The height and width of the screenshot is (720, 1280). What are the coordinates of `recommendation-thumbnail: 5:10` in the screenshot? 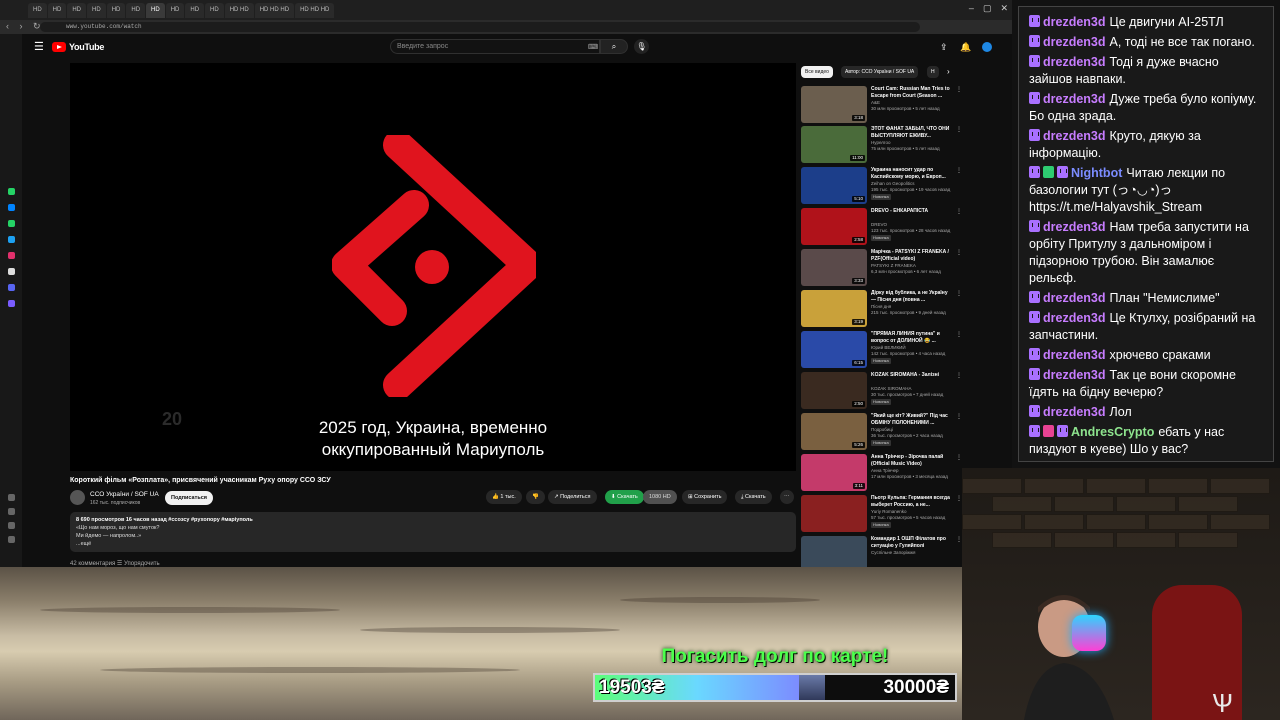 It's located at (834, 185).